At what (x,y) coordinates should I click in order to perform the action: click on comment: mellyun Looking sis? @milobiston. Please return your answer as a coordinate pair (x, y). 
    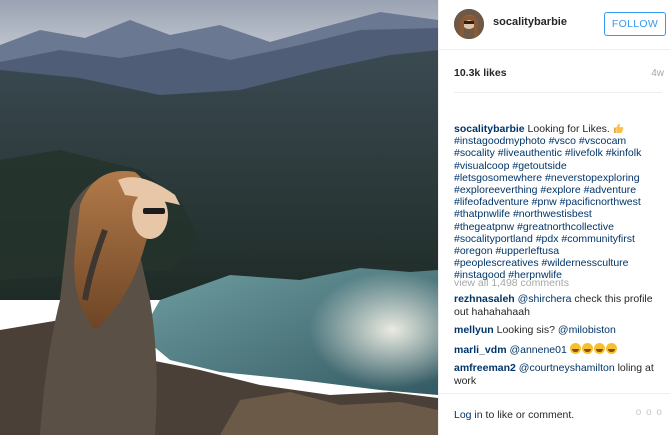
    Looking at the image, I should click on (558, 330).